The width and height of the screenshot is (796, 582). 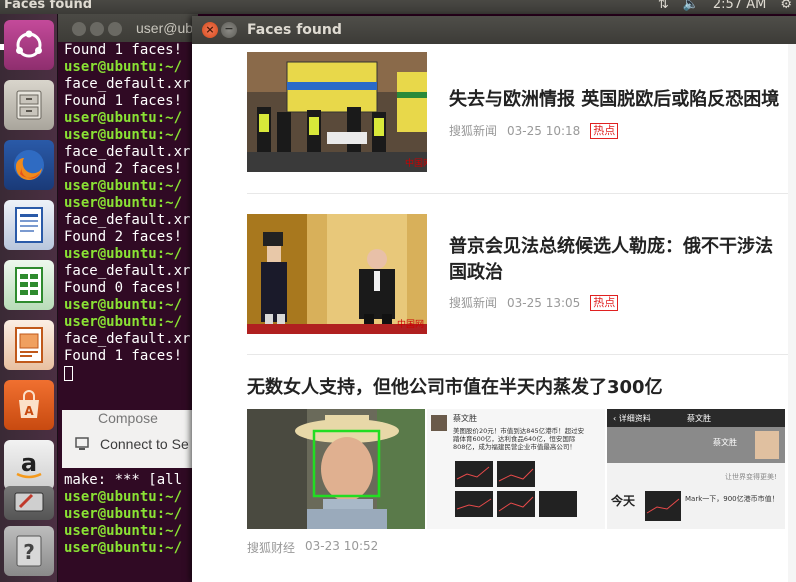 I want to click on article-time: 03-25 13:05, so click(x=544, y=302).